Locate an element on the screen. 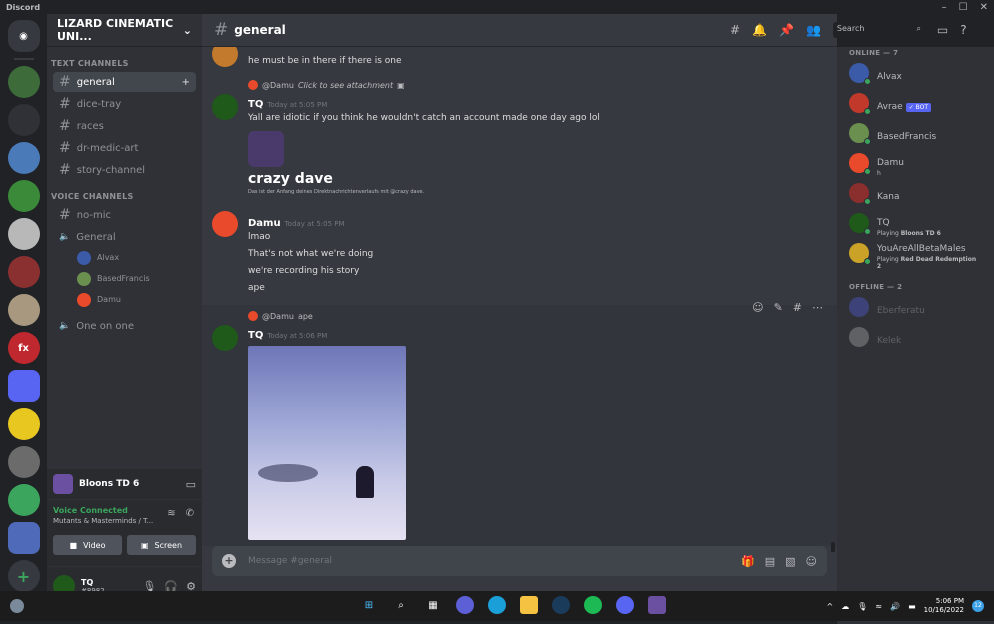 This screenshot has height=624, width=994. member-item: BasedFrancis is located at coordinates (915, 133).